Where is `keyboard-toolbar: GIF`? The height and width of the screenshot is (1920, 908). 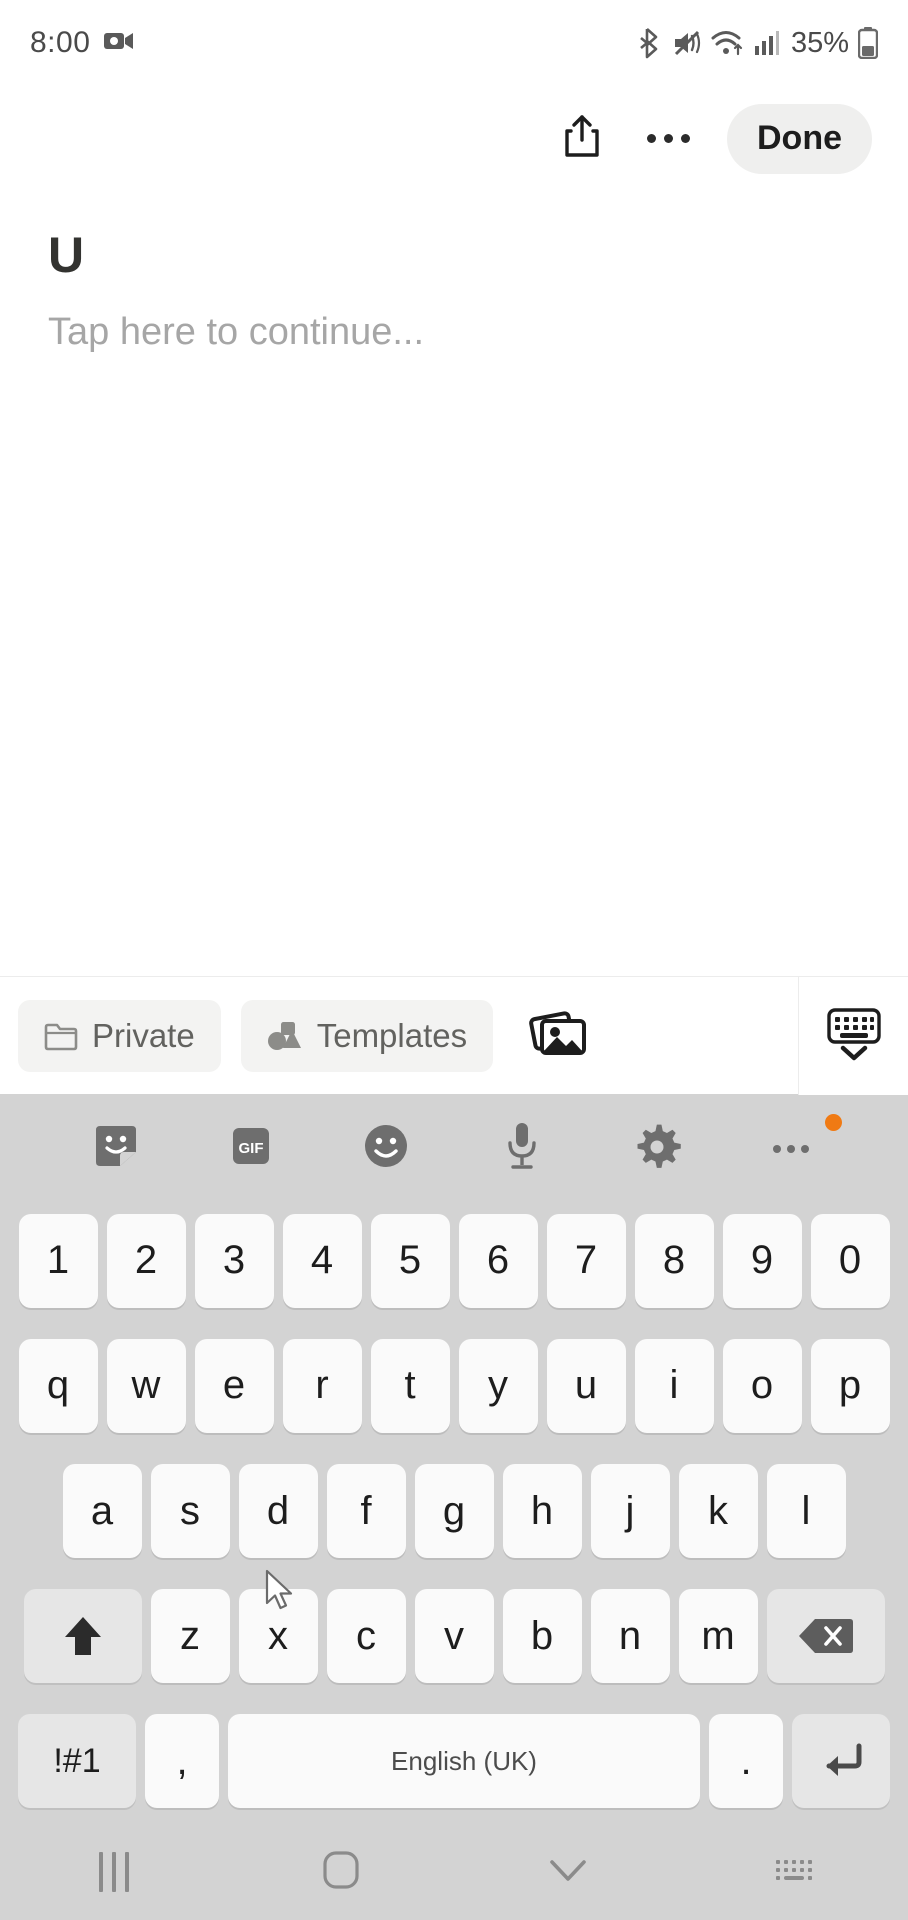
keyboard-toolbar: GIF is located at coordinates (454, 1146).